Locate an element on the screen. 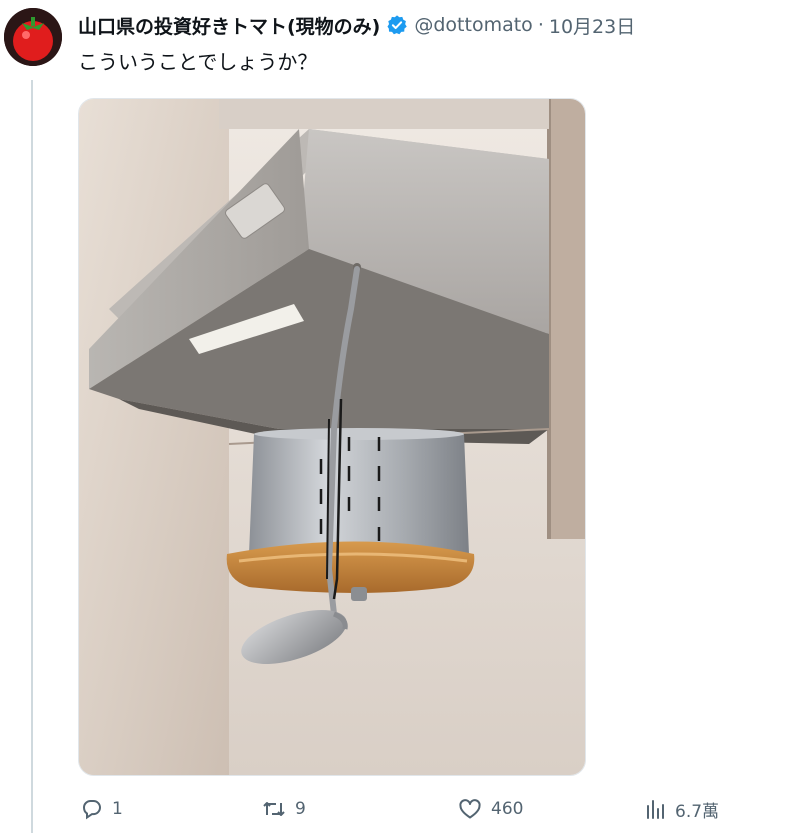  tweet-date: 10月23日 is located at coordinates (592, 25).